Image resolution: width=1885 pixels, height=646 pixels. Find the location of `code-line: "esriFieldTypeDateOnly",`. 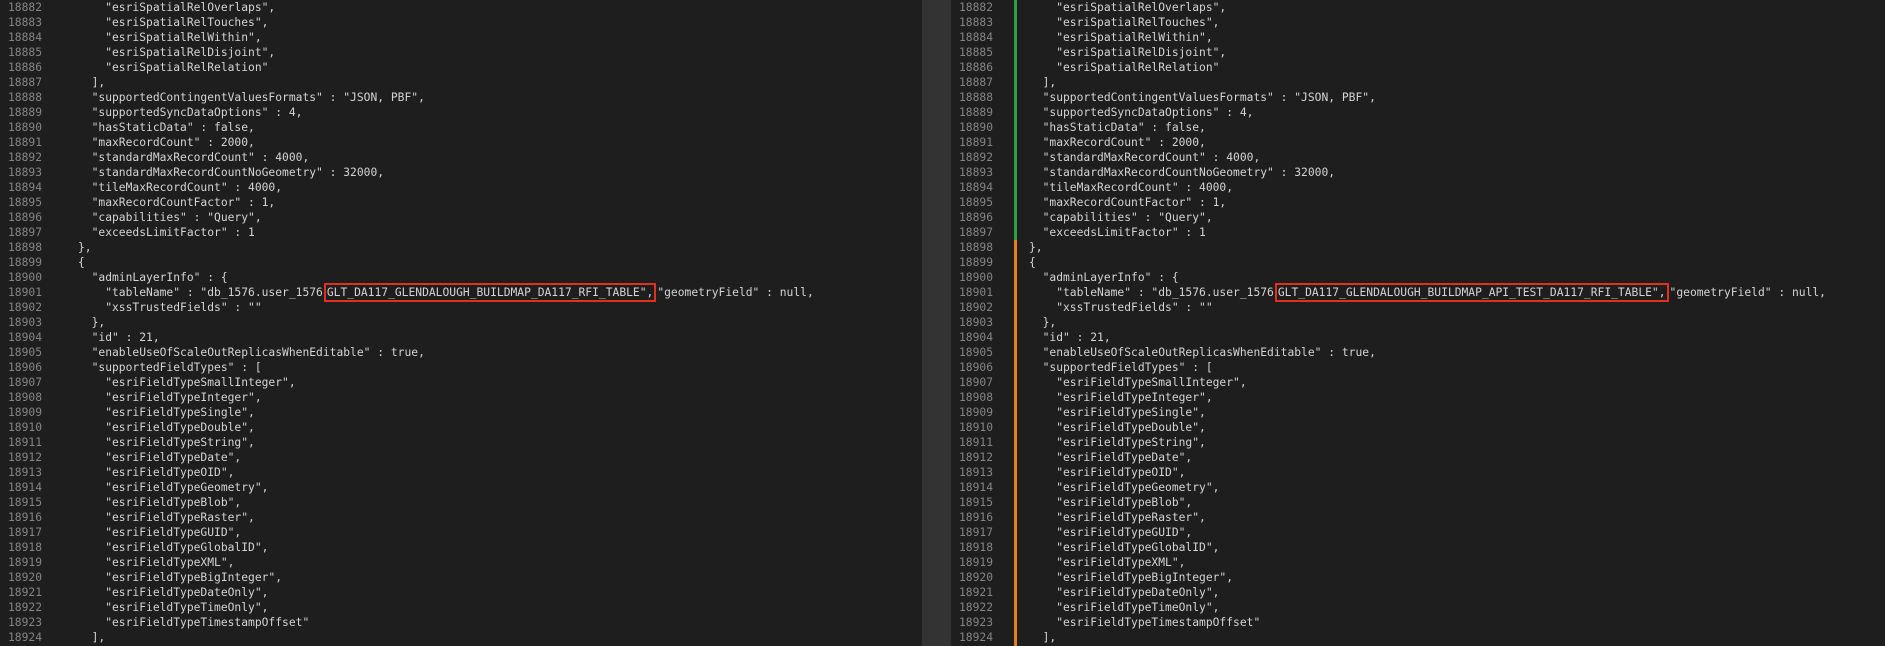

code-line: "esriFieldTypeDateOnly", is located at coordinates (1124, 592).